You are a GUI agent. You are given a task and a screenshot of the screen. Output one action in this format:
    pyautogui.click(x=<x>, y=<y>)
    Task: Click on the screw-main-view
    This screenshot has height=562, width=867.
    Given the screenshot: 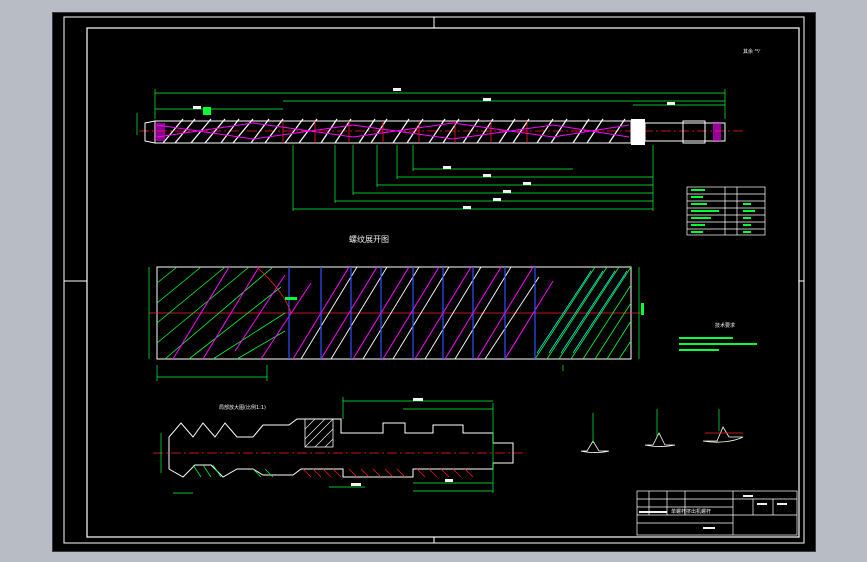 What is the action you would take?
    pyautogui.click(x=441, y=131)
    